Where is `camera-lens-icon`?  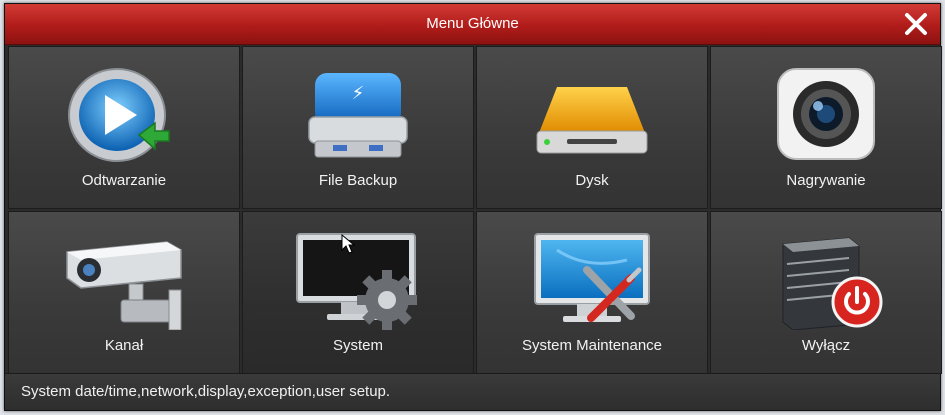 camera-lens-icon is located at coordinates (826, 114).